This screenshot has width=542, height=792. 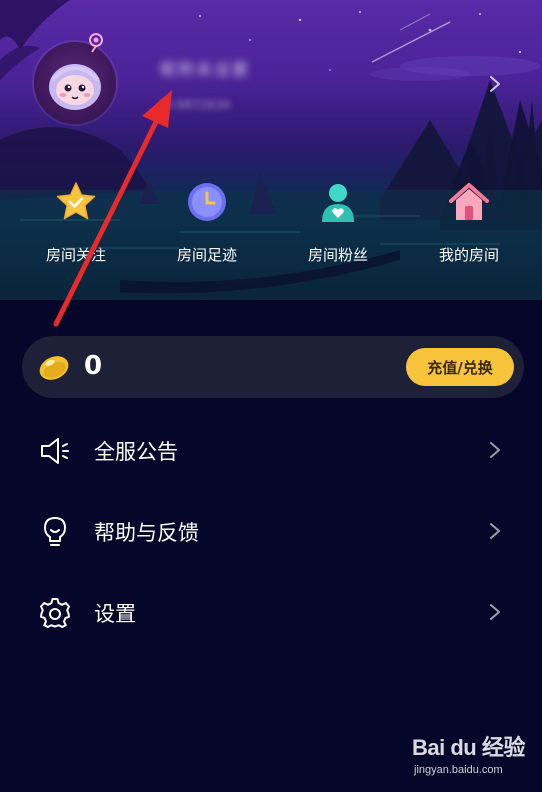 I want to click on quick-nav-label: 房间足迹, so click(x=206, y=255).